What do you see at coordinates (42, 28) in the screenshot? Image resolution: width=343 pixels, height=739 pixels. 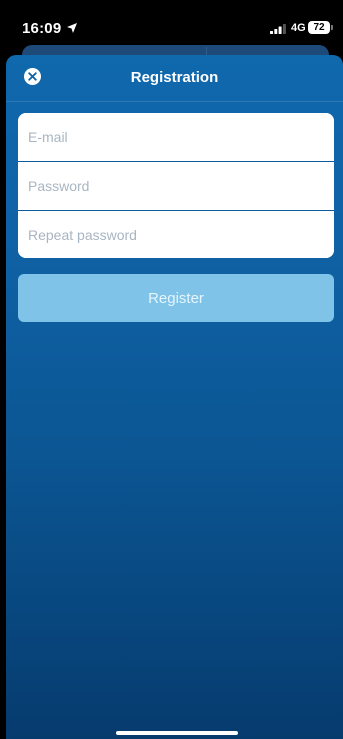 I see `status-time: 16:09` at bounding box center [42, 28].